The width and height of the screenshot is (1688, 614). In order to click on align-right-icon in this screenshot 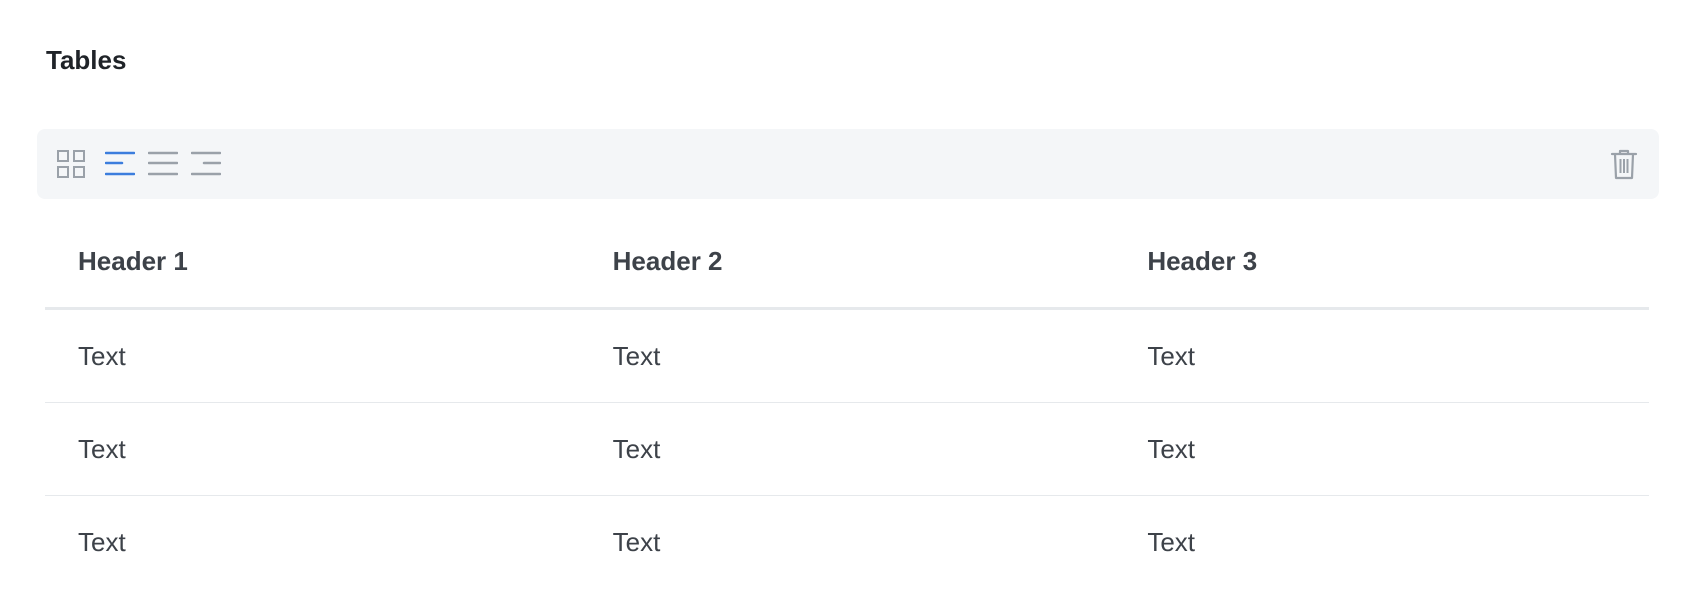, I will do `click(206, 163)`.